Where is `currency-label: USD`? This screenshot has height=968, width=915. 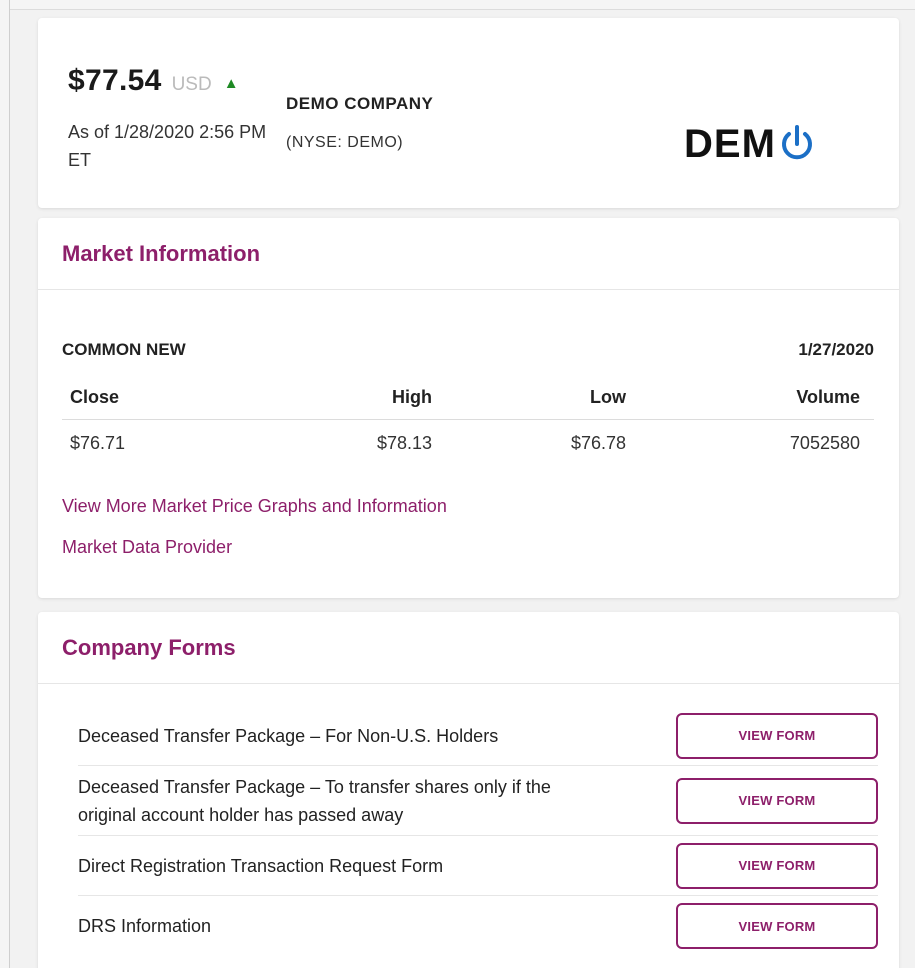 currency-label: USD is located at coordinates (191, 84).